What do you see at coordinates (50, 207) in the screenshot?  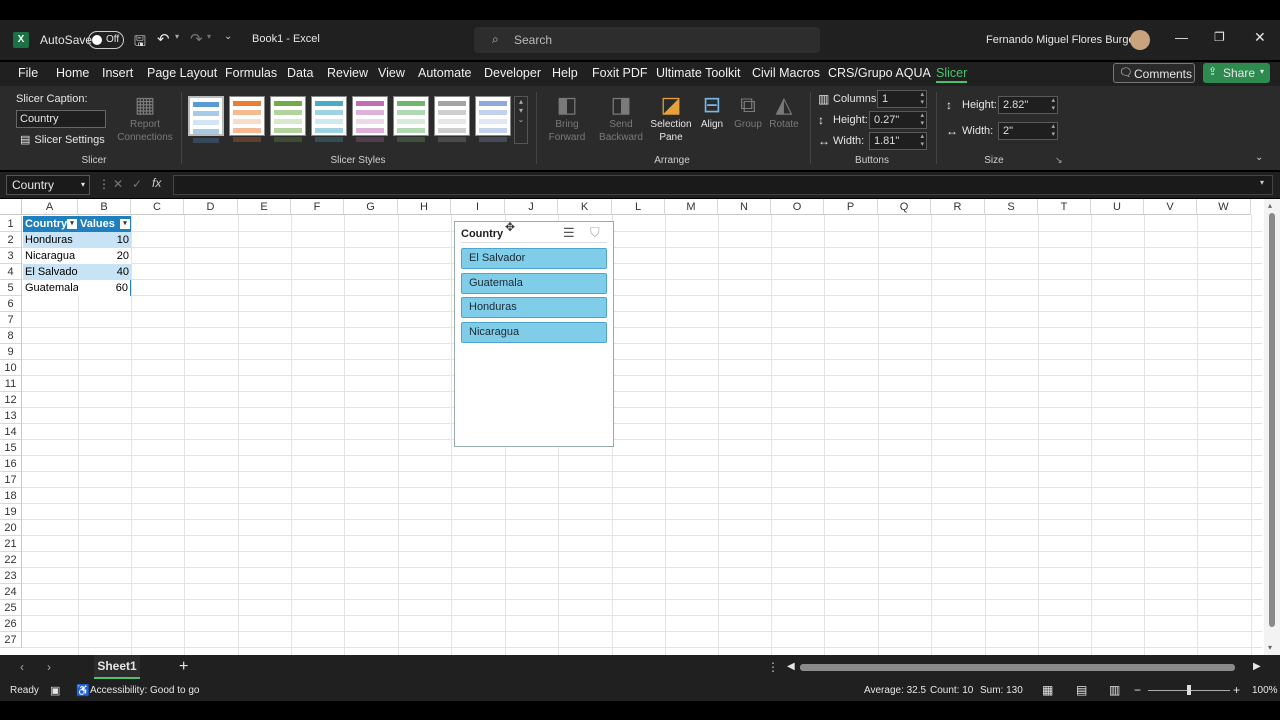 I see `column-header: A` at bounding box center [50, 207].